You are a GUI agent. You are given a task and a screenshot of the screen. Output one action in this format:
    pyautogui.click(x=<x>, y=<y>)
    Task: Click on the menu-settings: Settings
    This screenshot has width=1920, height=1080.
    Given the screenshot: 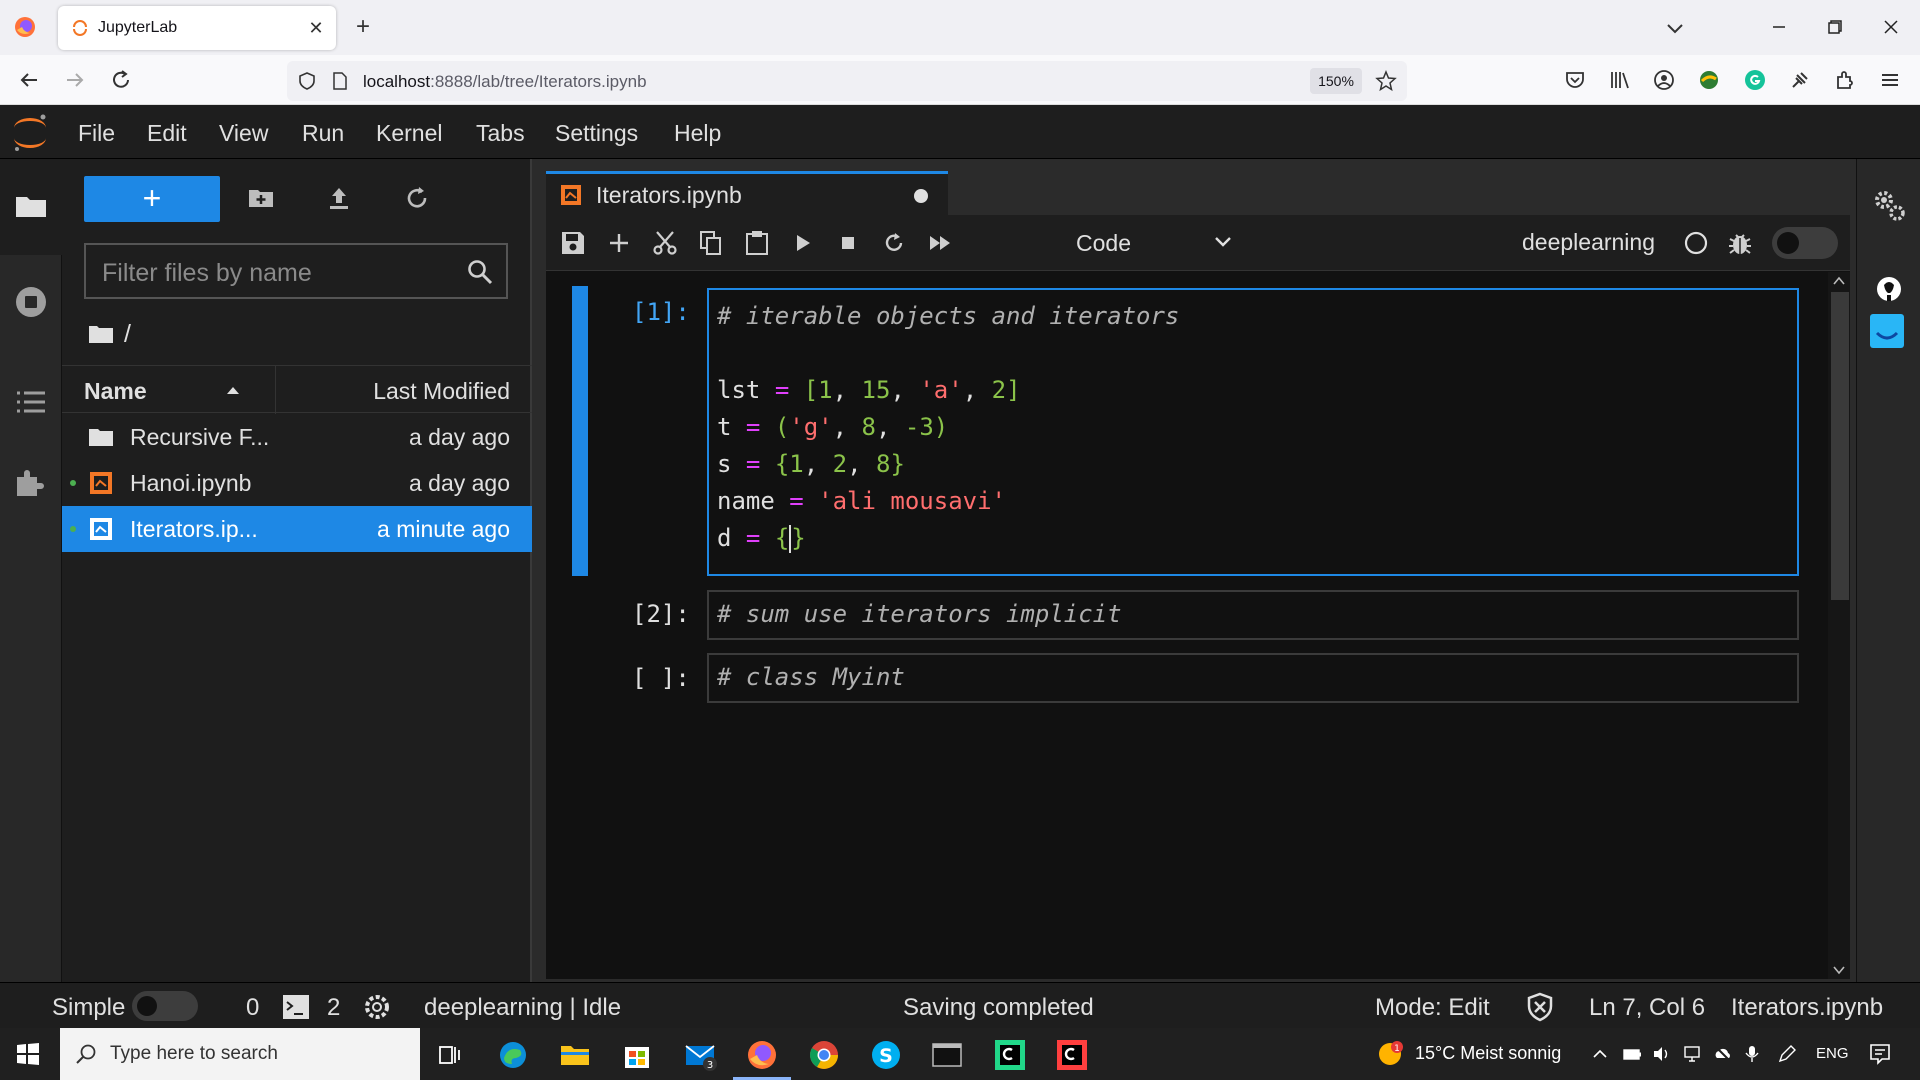 What is the action you would take?
    pyautogui.click(x=596, y=133)
    